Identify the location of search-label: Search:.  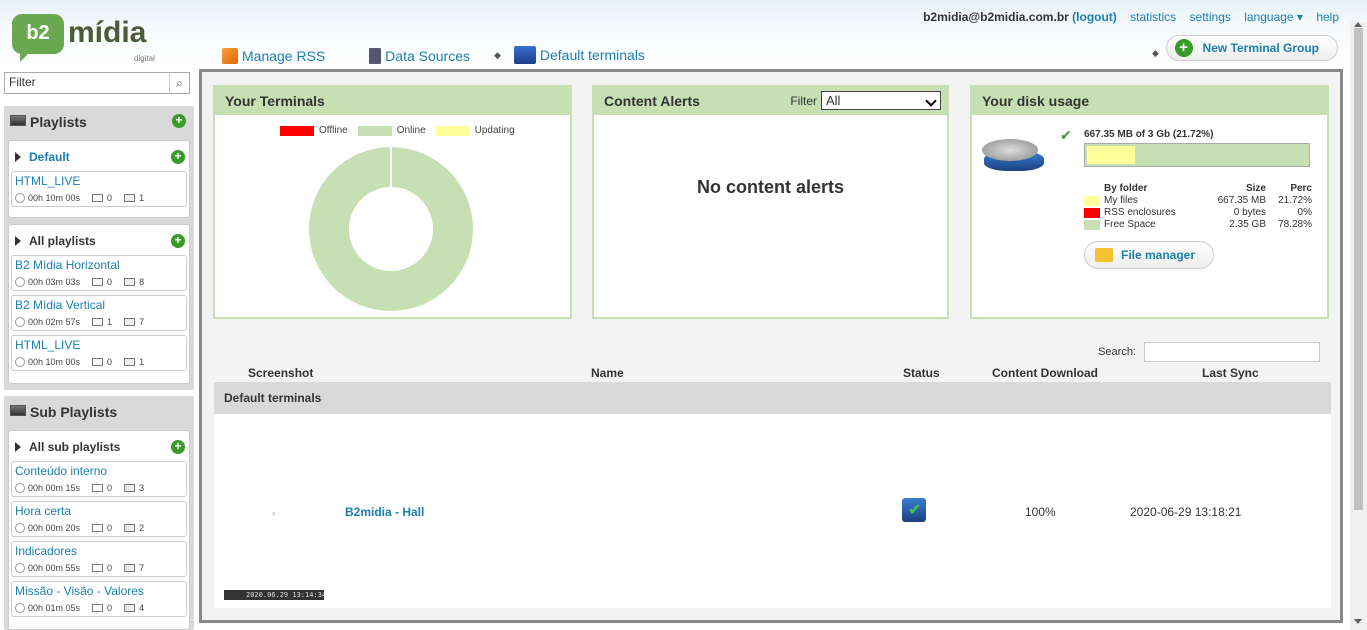
(1117, 352).